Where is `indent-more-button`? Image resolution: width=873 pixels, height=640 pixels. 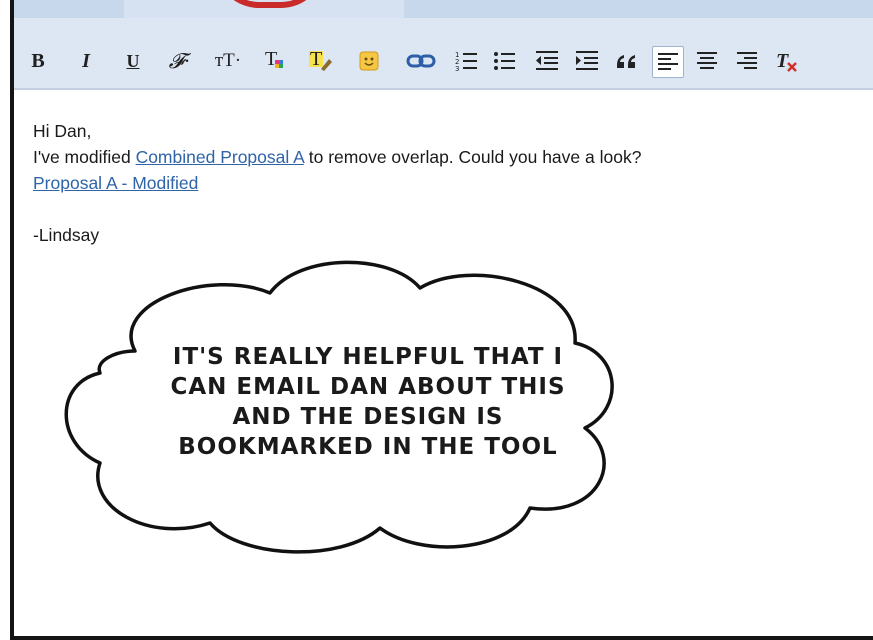
indent-more-button is located at coordinates (587, 61).